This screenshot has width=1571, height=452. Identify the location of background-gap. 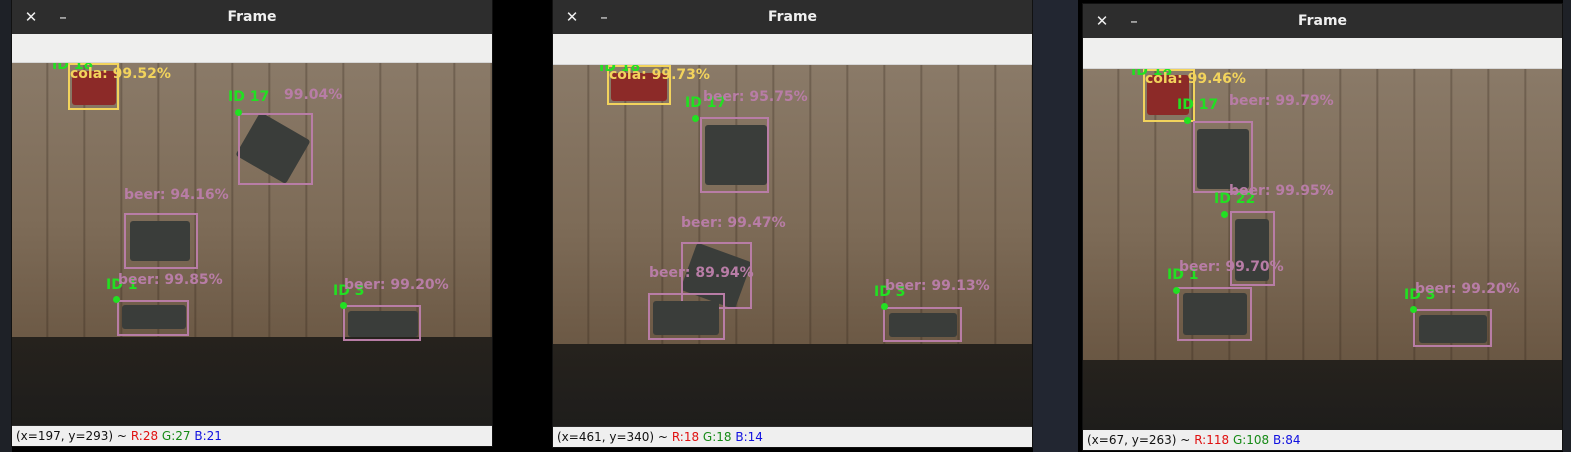
(519, 226).